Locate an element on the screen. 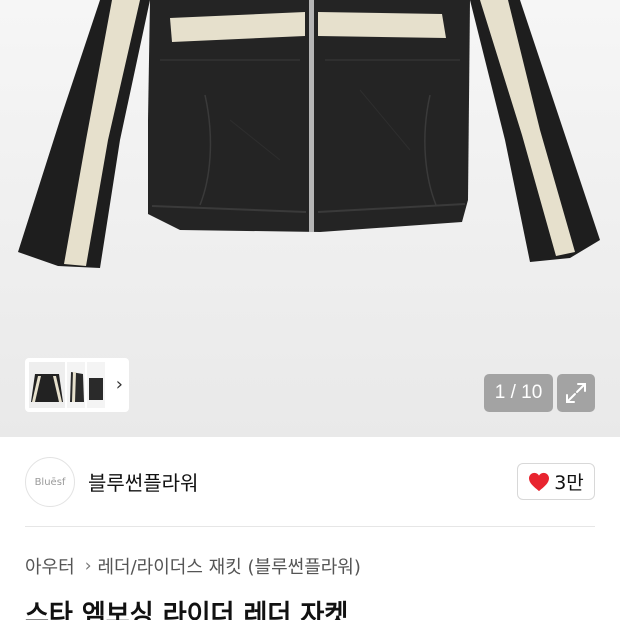  heart-icon is located at coordinates (539, 481).